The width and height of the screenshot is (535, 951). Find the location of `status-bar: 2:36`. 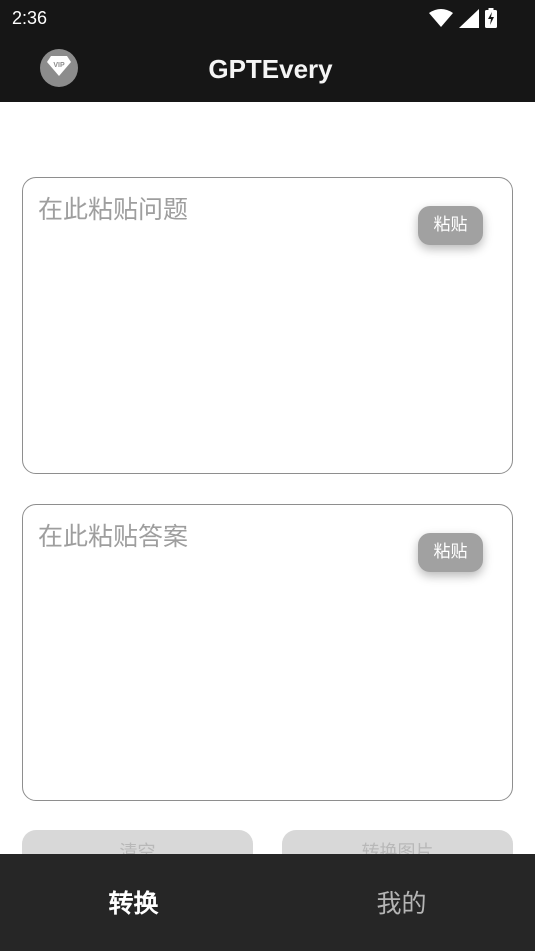

status-bar: 2:36 is located at coordinates (267, 18).